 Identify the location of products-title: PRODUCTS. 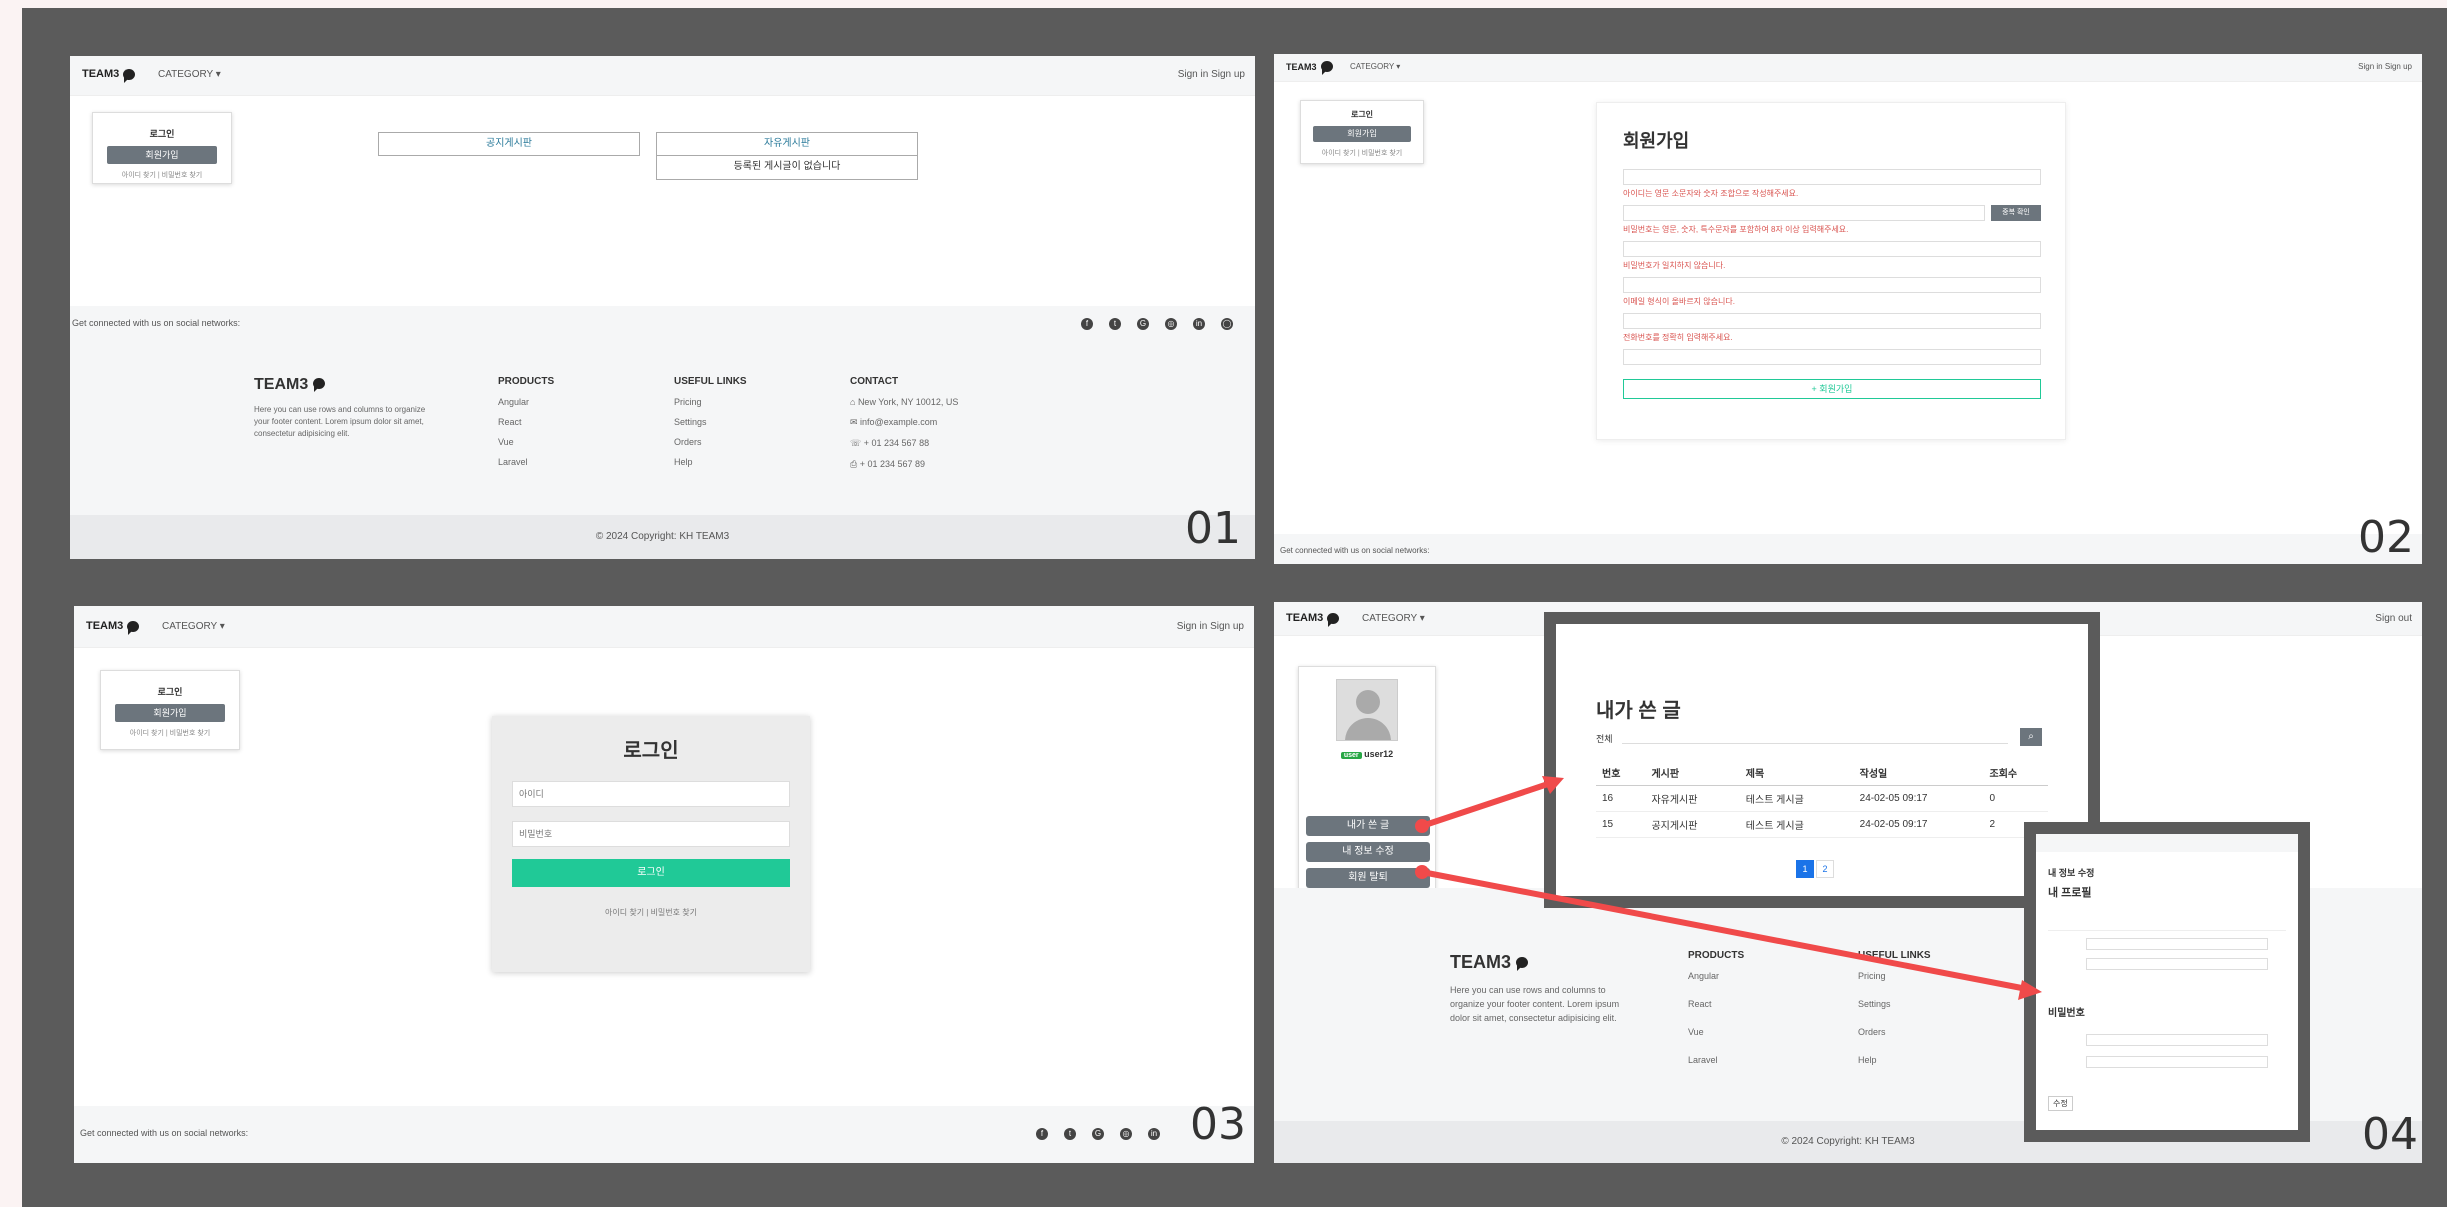
(526, 381).